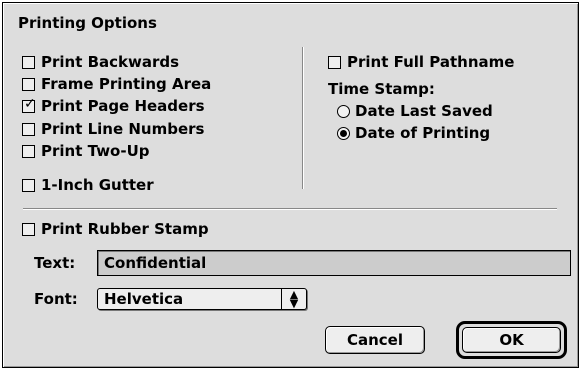 Image resolution: width=581 pixels, height=370 pixels. I want to click on date-of-printing-radio, so click(343, 133).